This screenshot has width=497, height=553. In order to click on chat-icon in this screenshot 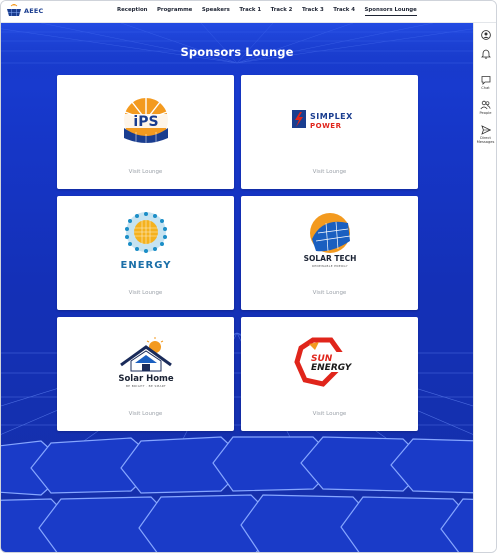, I will do `click(485, 80)`.